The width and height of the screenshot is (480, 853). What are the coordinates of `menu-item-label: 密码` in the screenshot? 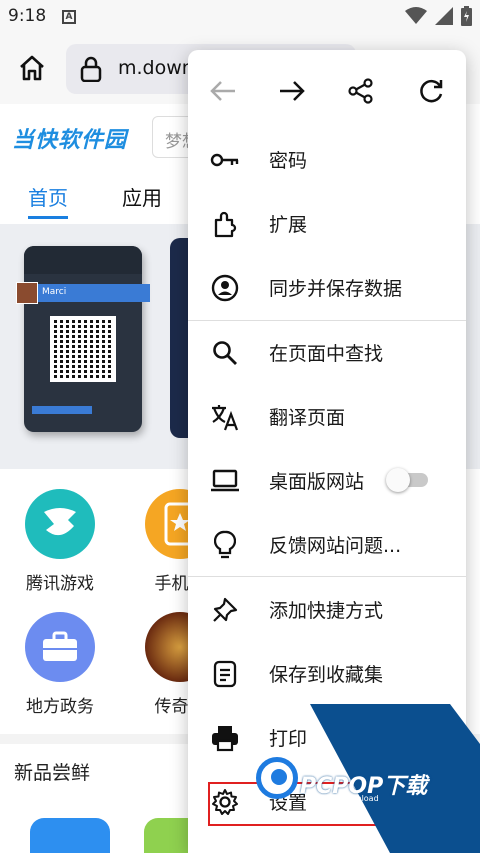 It's located at (288, 161).